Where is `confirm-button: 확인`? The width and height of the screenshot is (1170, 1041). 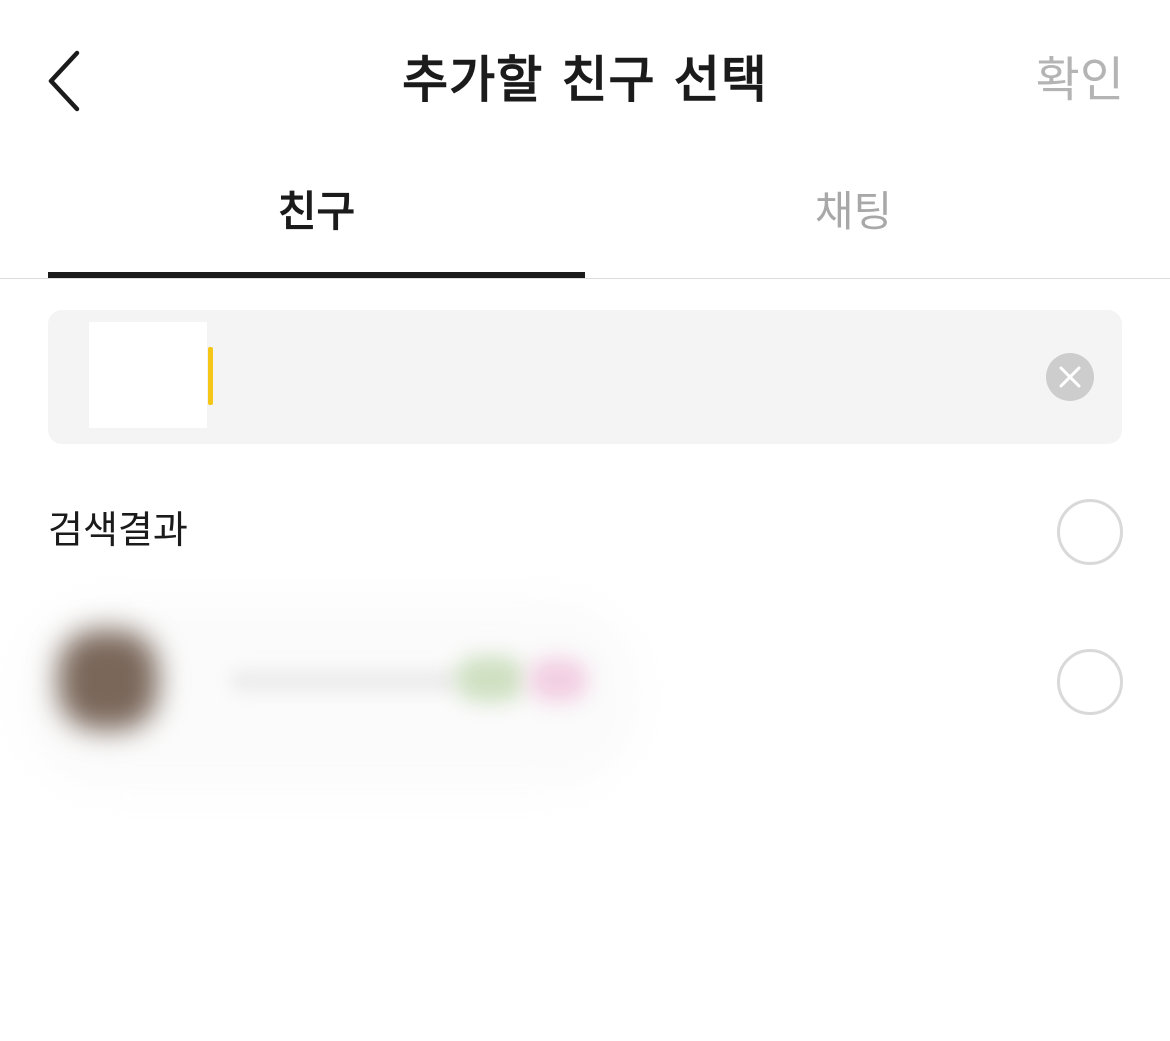 confirm-button: 확인 is located at coordinates (1080, 80).